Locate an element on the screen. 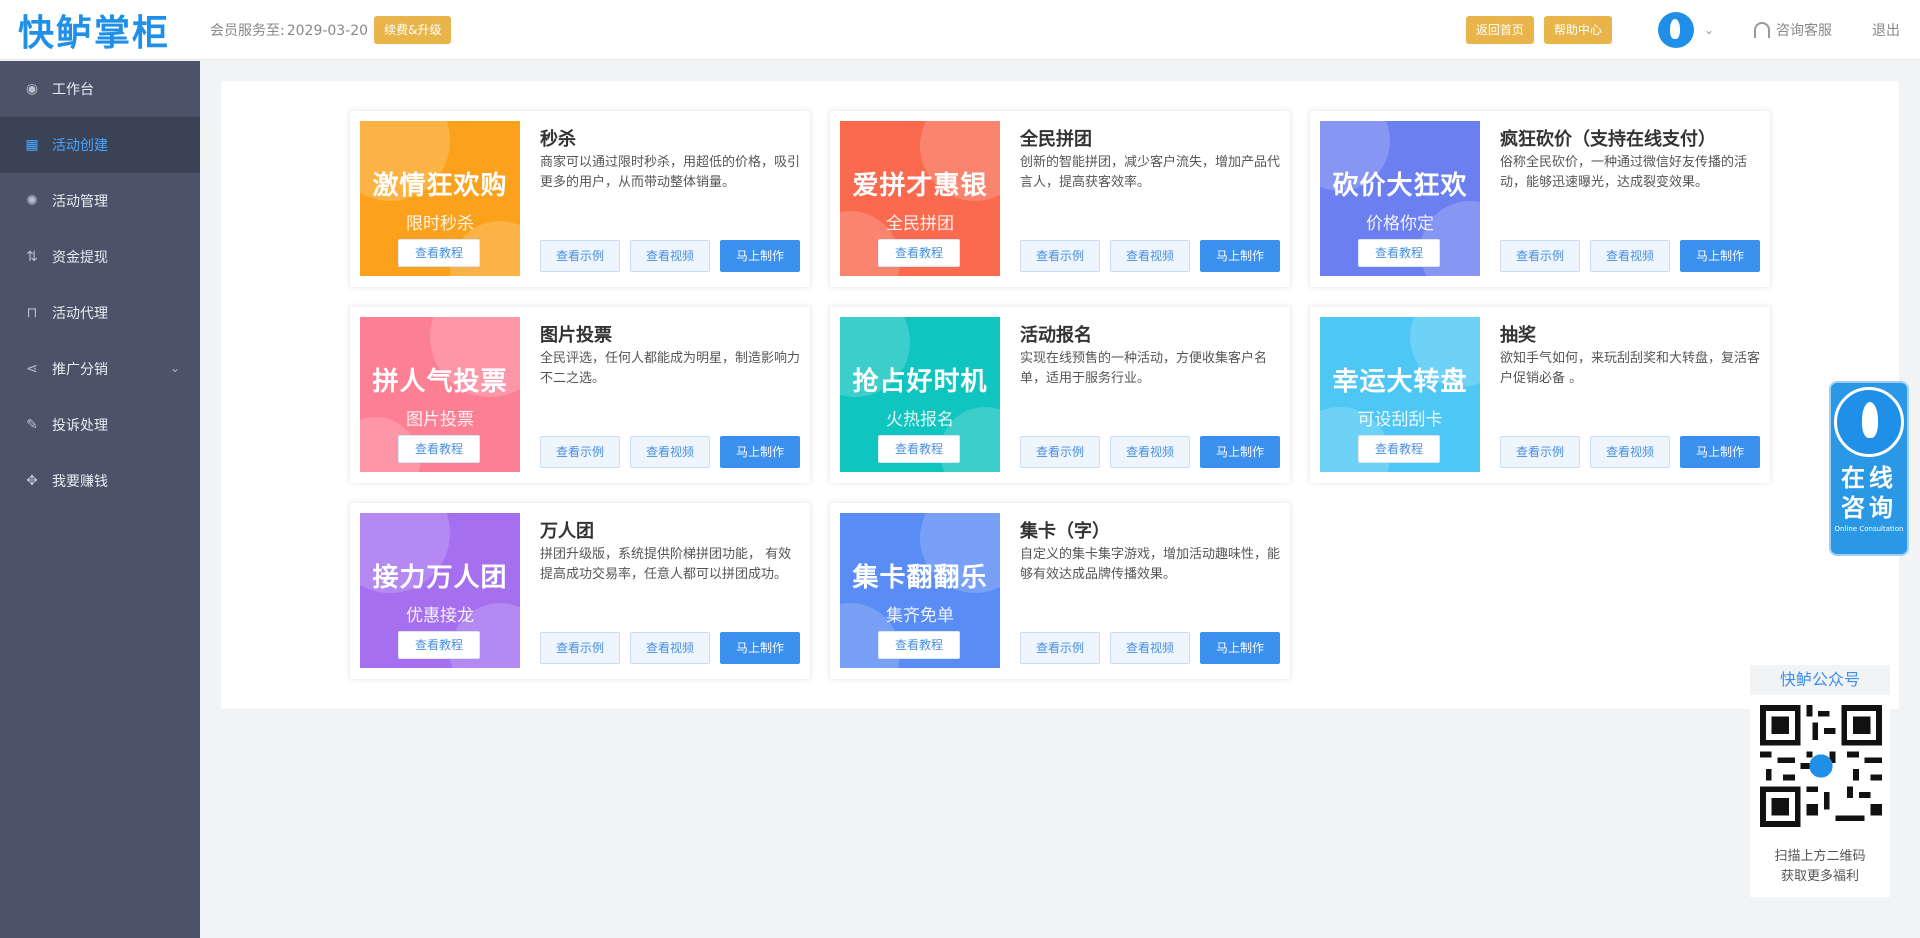 This screenshot has height=938, width=1920. card-title: 抽奖 is located at coordinates (1518, 335).